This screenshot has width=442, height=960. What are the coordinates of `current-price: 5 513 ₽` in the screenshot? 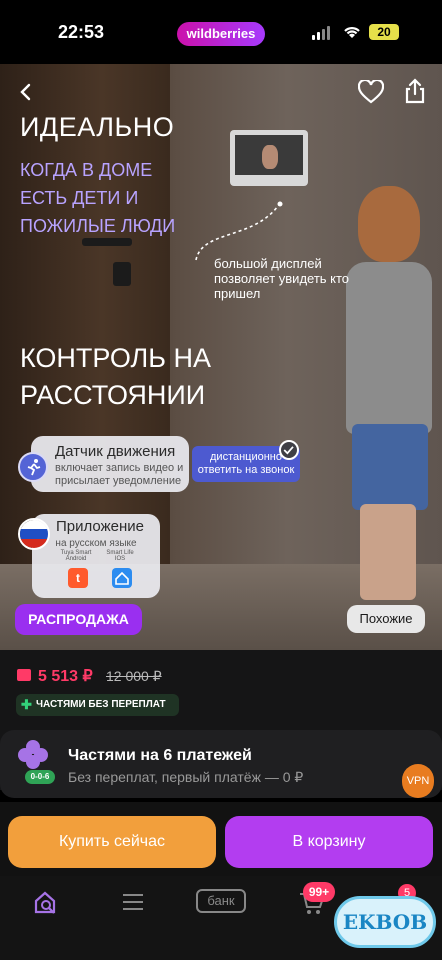 It's located at (65, 676).